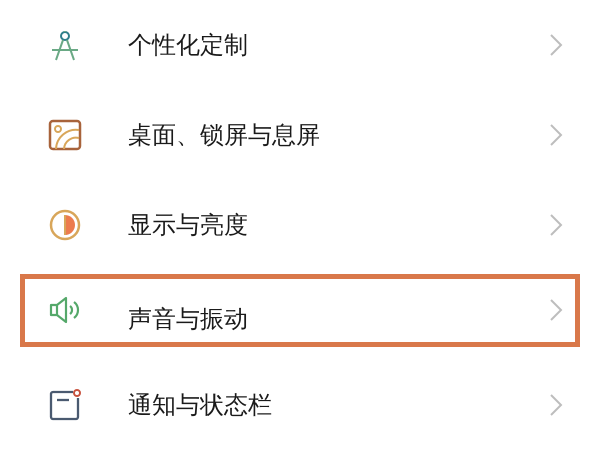 This screenshot has width=600, height=450. I want to click on item-label: 通知与状态栏, so click(200, 405).